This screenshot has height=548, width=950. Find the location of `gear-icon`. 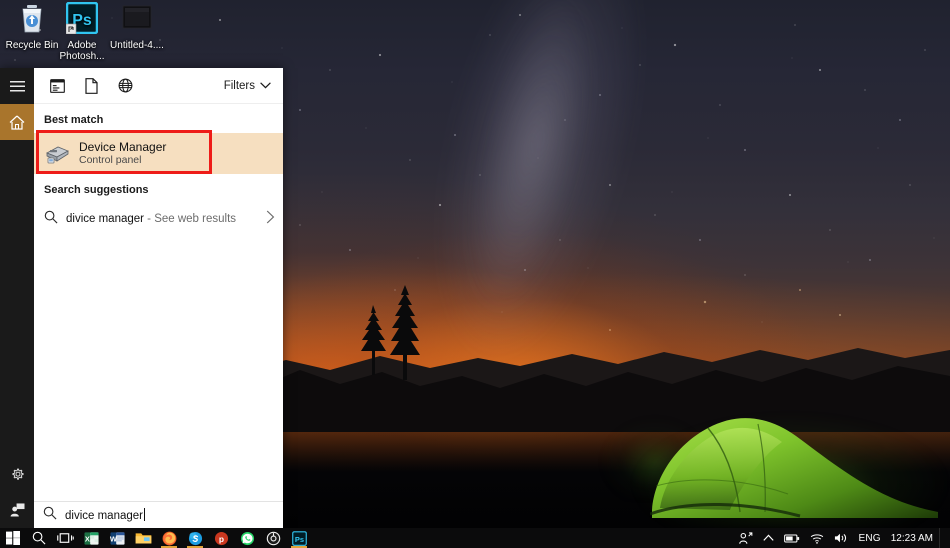

gear-icon is located at coordinates (17, 474).